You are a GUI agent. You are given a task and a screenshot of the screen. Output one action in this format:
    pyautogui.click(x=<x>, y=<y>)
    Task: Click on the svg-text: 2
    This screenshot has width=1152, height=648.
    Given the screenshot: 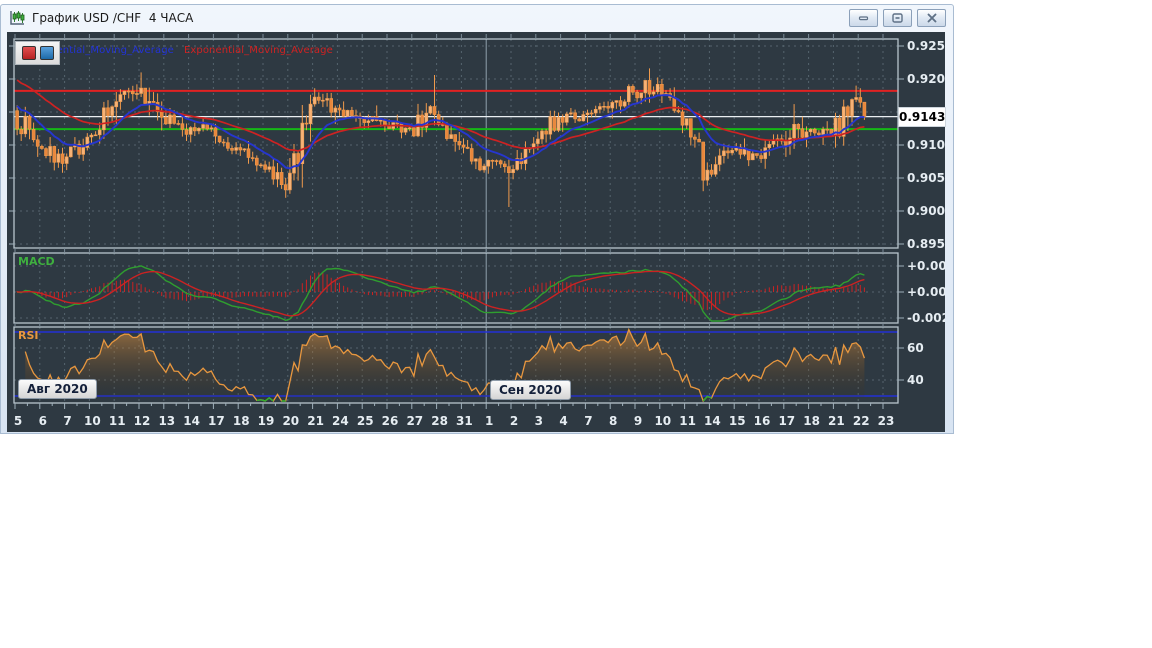 What is the action you would take?
    pyautogui.click(x=514, y=421)
    